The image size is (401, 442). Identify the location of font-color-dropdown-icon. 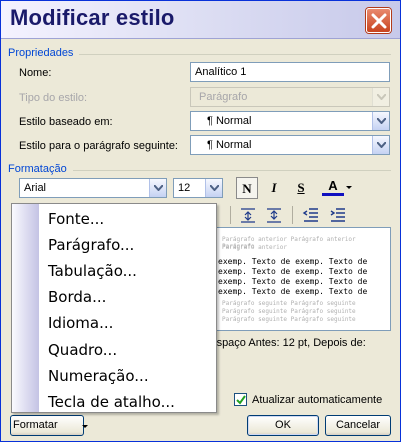
(349, 188).